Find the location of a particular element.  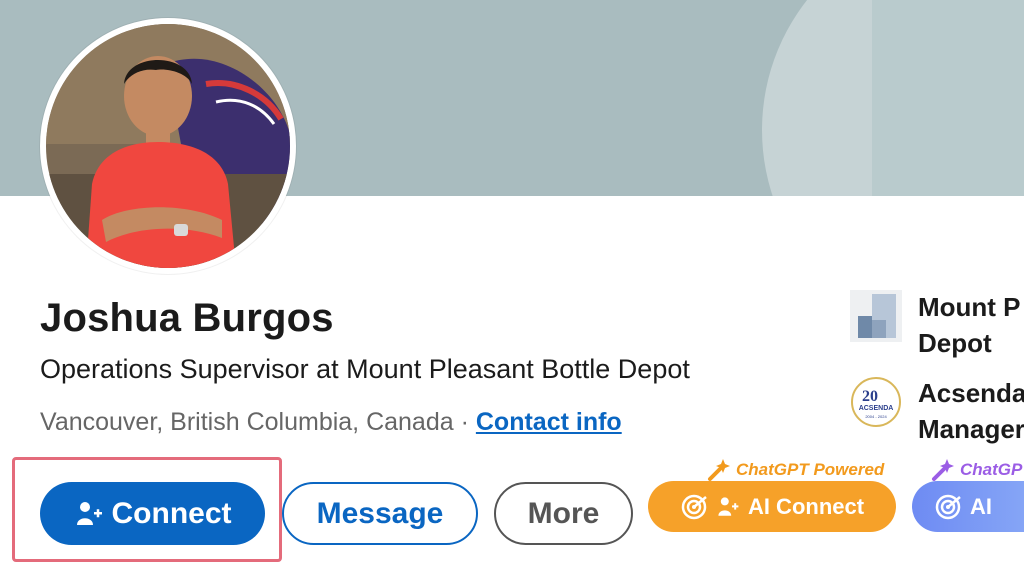

message-label: Message is located at coordinates (380, 513).